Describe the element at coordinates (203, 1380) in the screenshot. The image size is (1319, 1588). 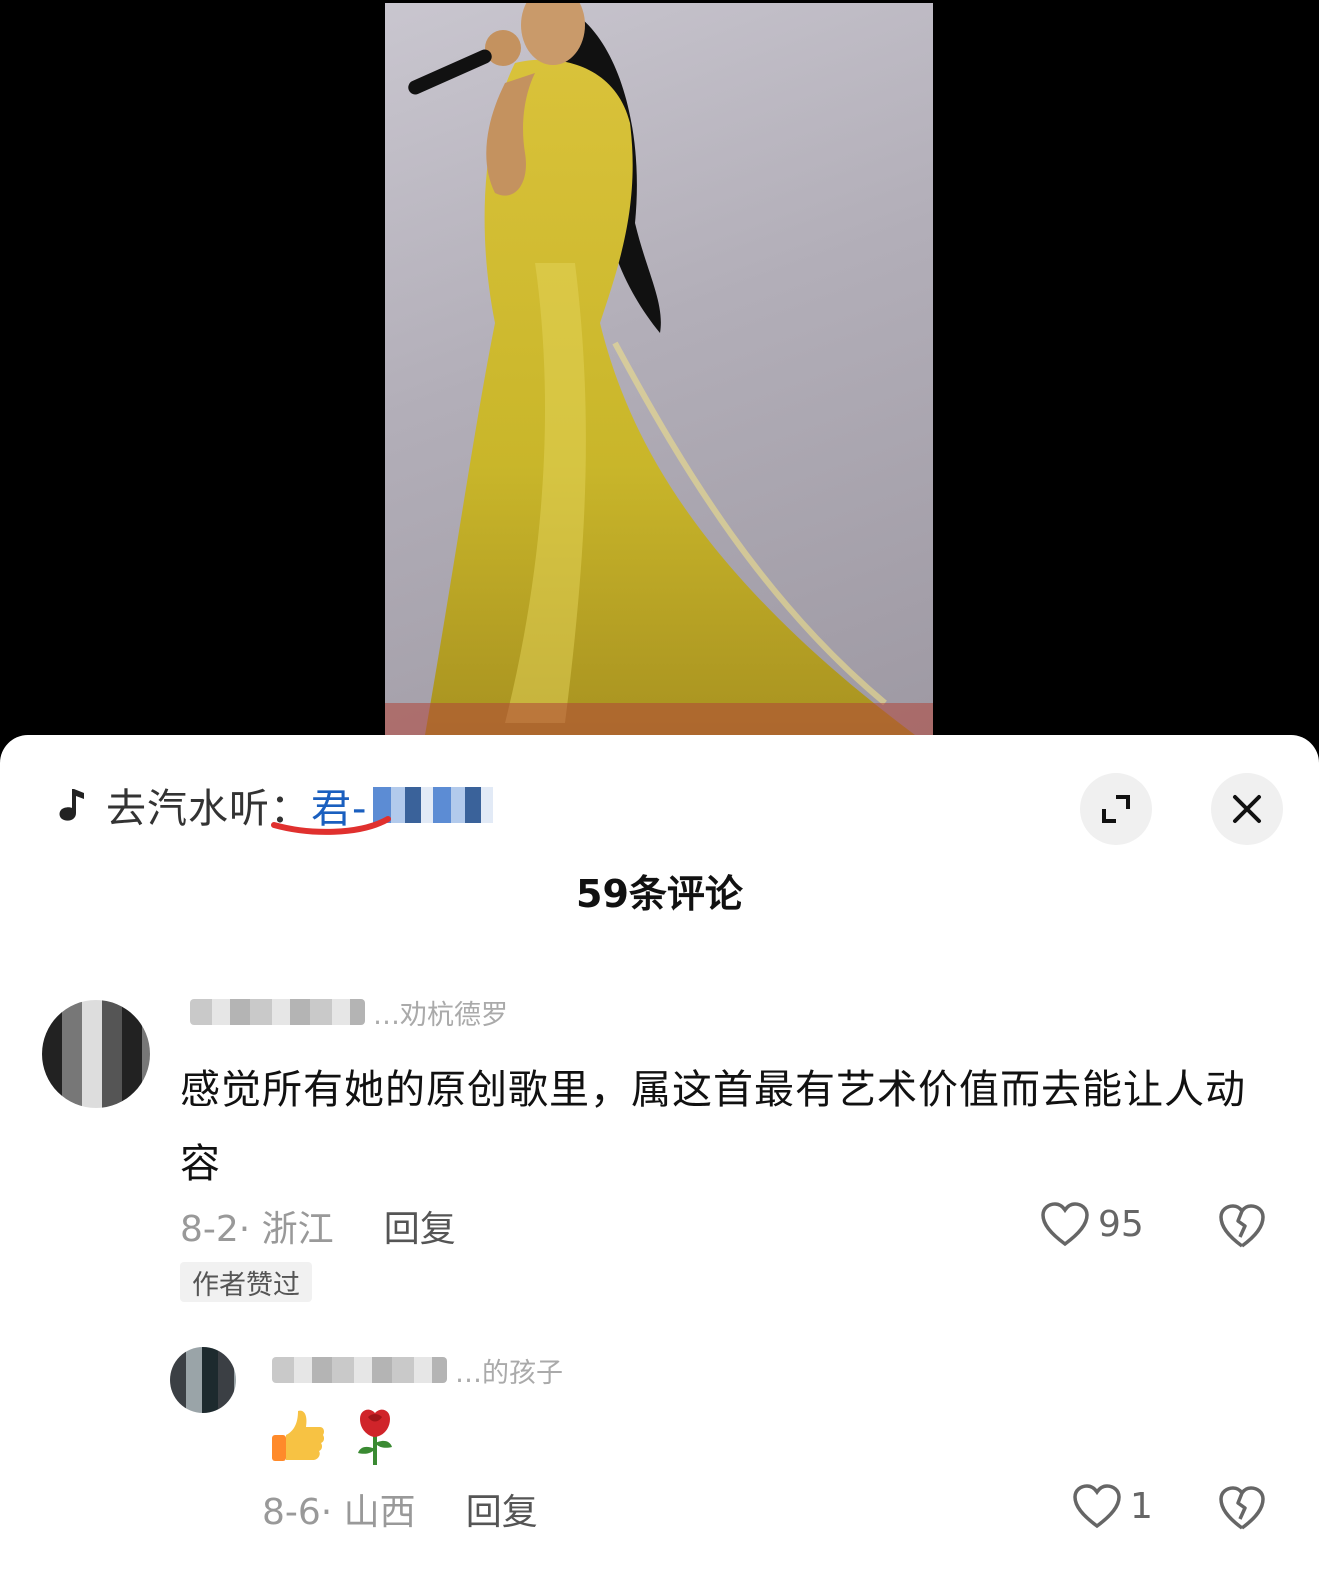
I see `reply-avatar` at that location.